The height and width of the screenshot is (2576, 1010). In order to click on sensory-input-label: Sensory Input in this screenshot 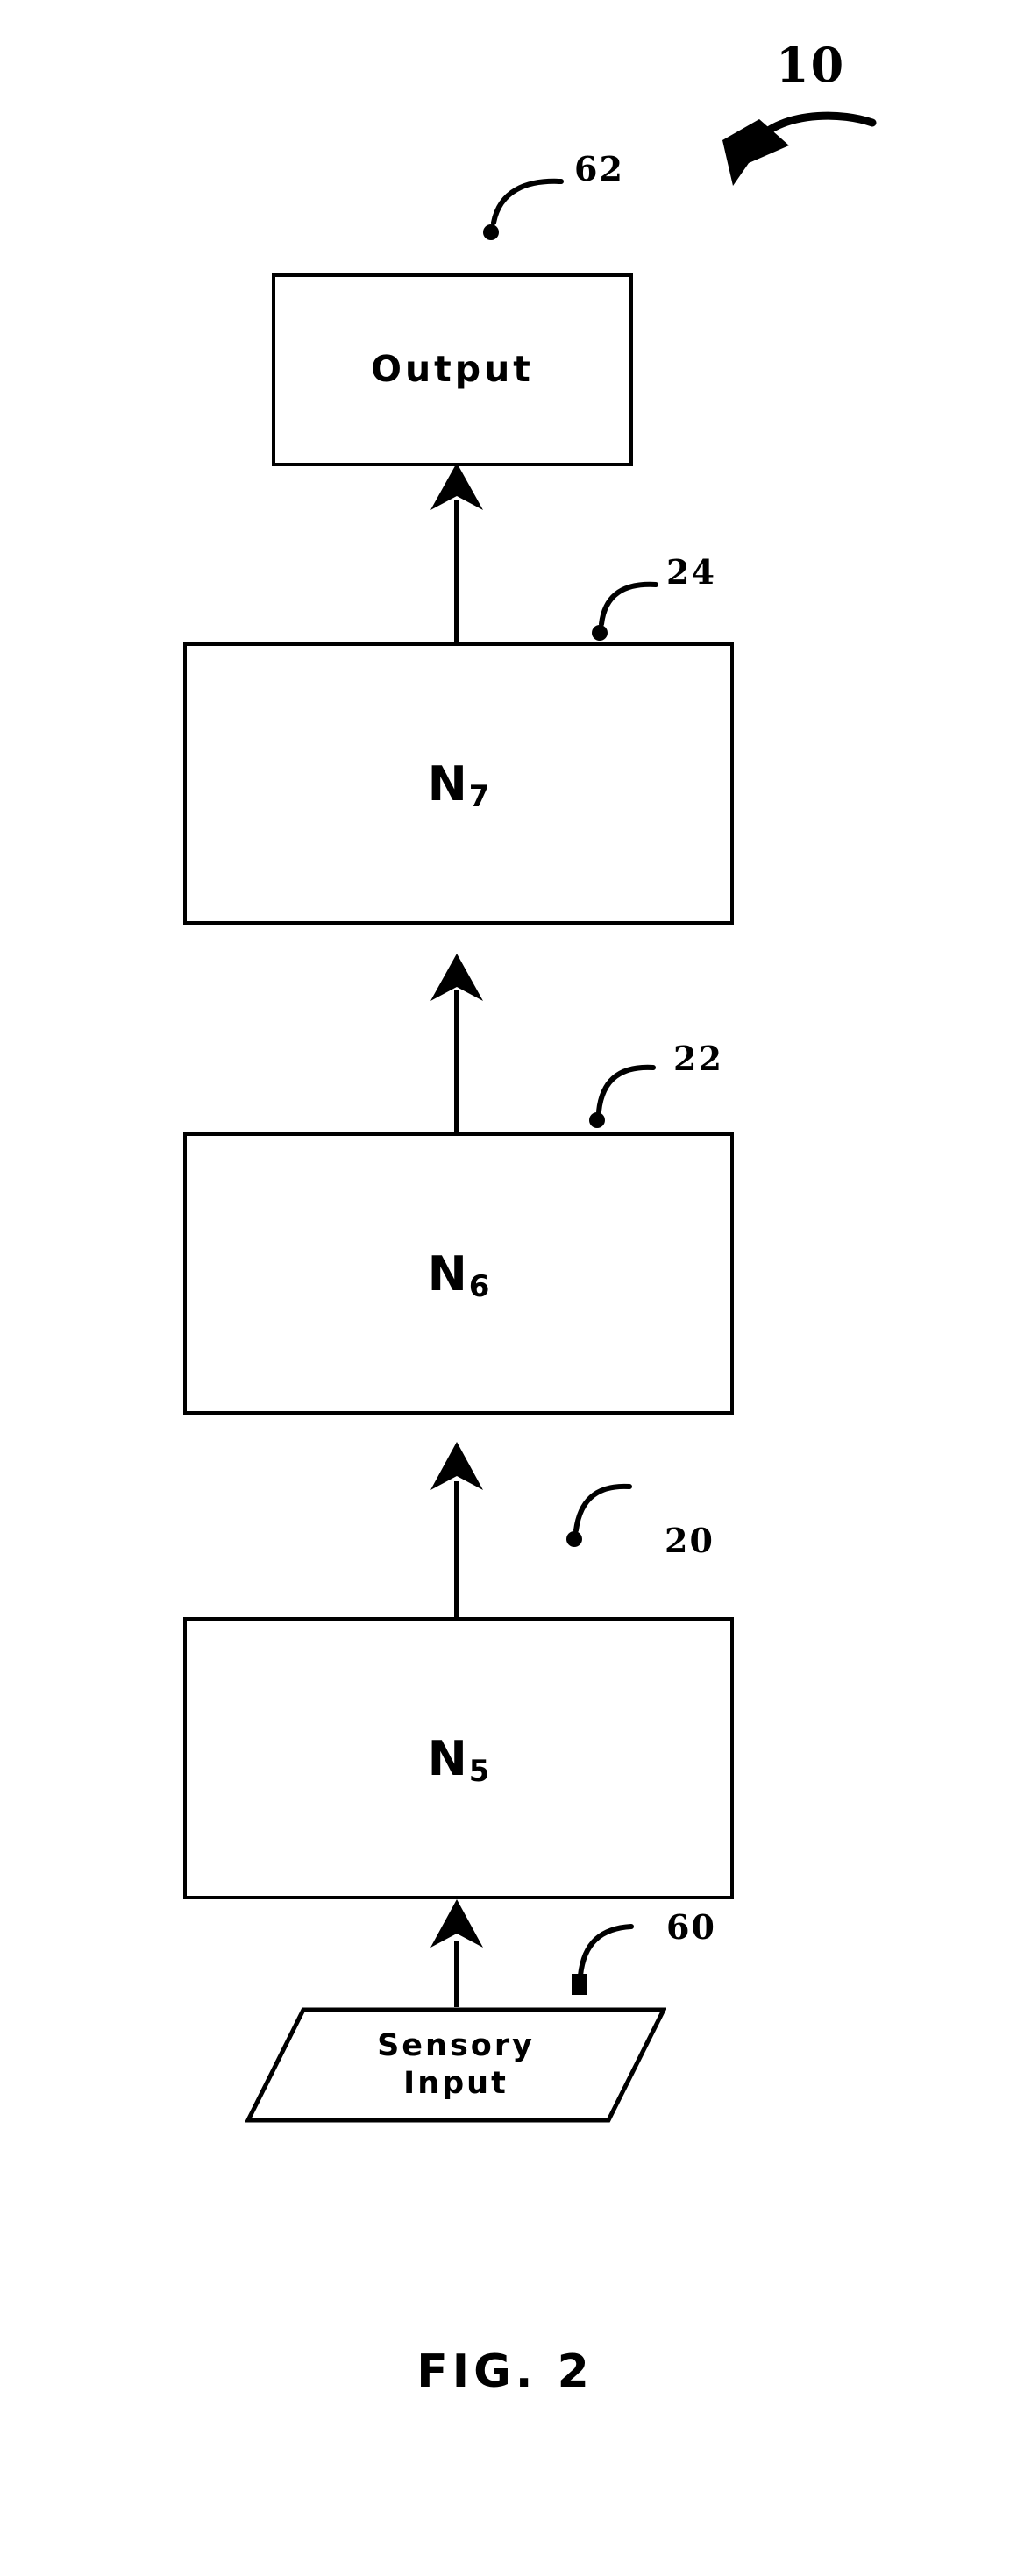, I will do `click(455, 2065)`.